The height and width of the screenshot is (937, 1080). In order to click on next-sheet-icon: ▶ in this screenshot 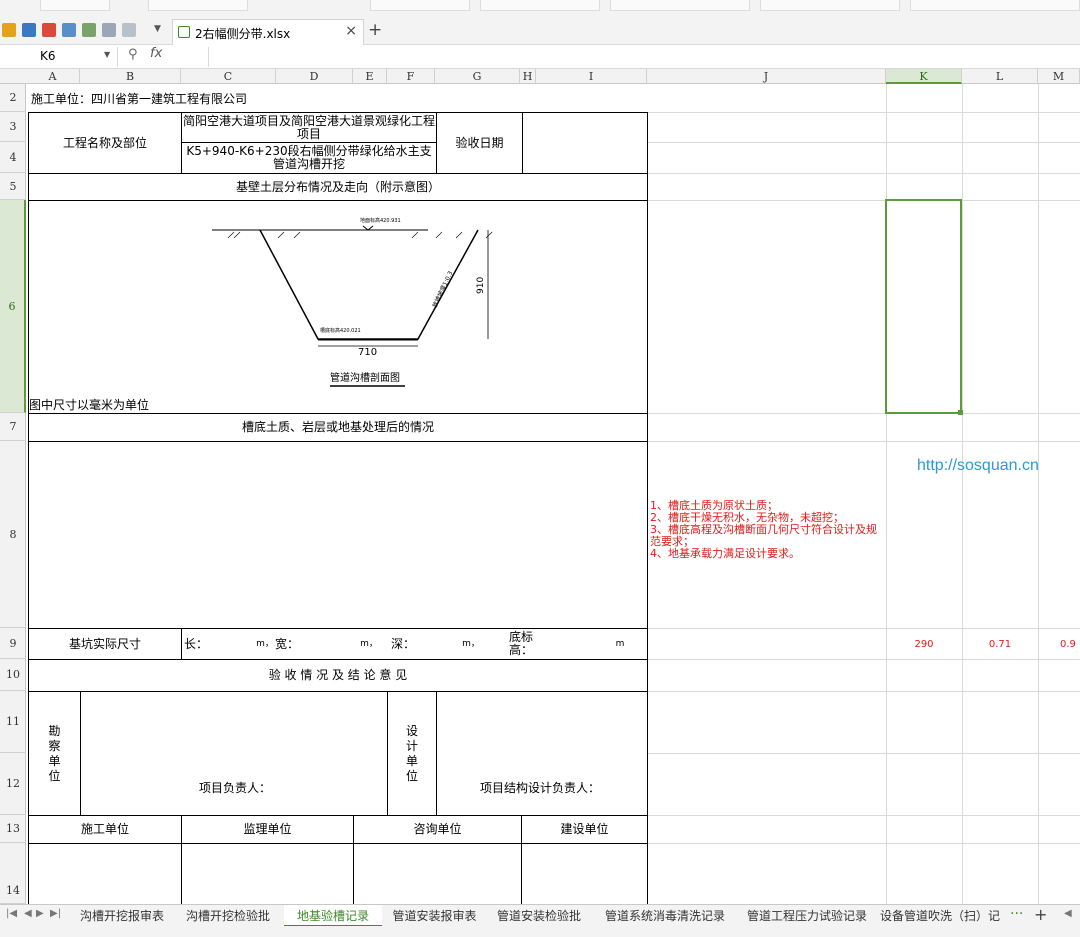, I will do `click(40, 913)`.